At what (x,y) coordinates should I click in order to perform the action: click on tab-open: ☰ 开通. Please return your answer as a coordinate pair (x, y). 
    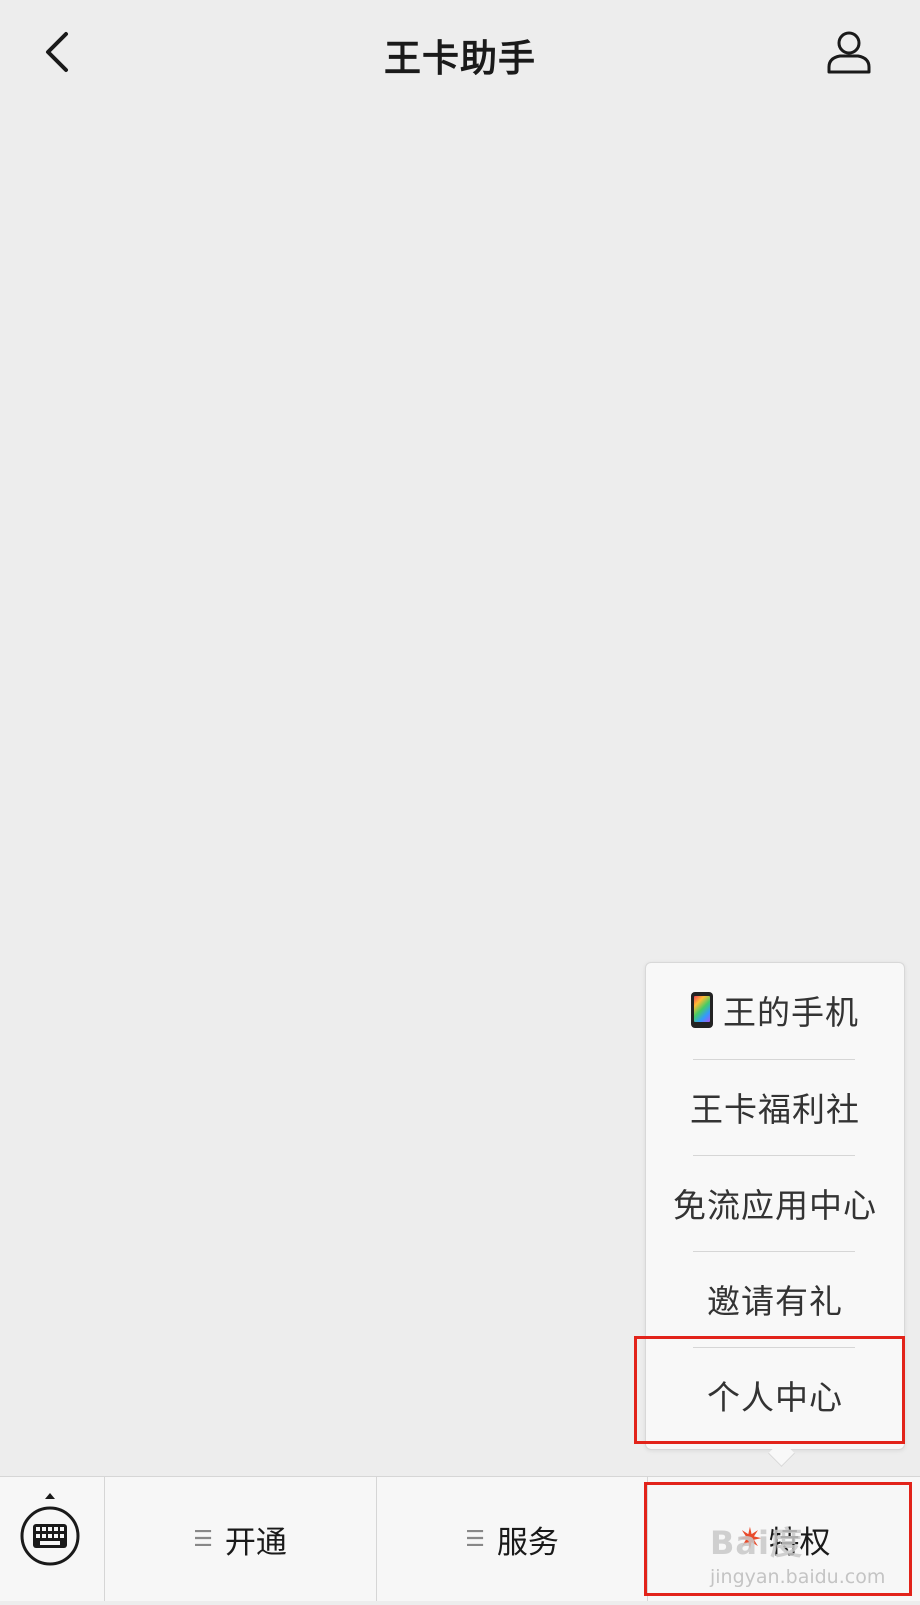
    Looking at the image, I should click on (240, 1539).